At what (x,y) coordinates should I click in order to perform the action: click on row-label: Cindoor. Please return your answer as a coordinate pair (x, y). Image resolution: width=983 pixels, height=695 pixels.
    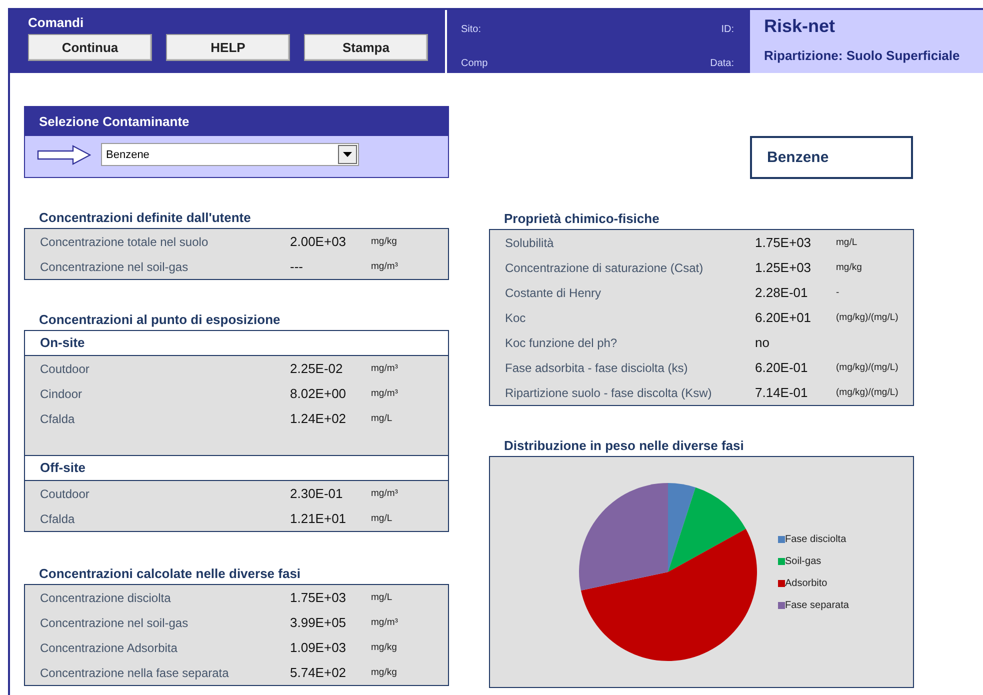
    Looking at the image, I should click on (62, 393).